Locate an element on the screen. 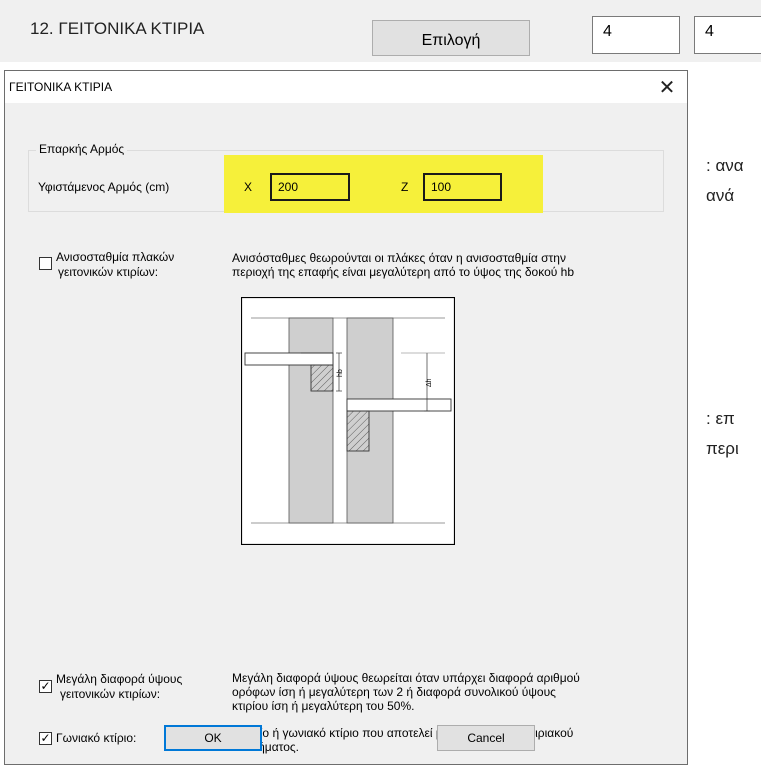  side-text-3: : επ is located at coordinates (720, 418).